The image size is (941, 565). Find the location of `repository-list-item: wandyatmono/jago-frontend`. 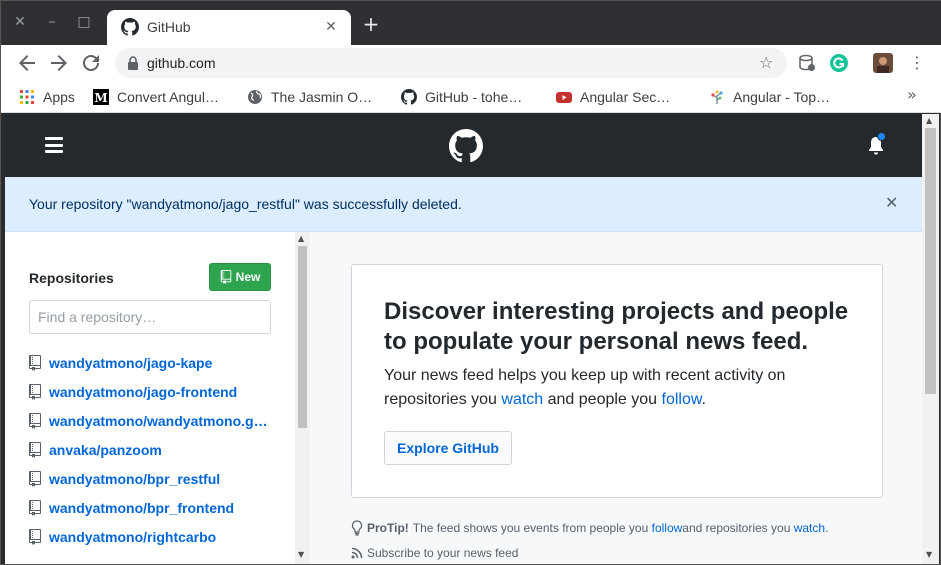

repository-list-item: wandyatmono/jago-frontend is located at coordinates (159, 391).